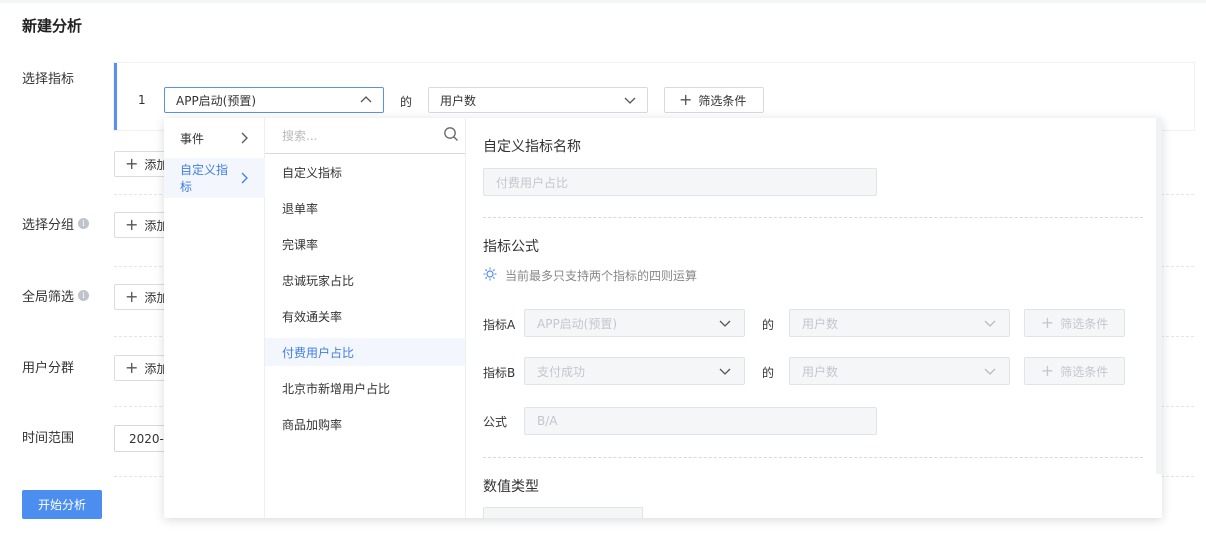 This screenshot has height=537, width=1206. I want to click on chevron-up-icon, so click(366, 100).